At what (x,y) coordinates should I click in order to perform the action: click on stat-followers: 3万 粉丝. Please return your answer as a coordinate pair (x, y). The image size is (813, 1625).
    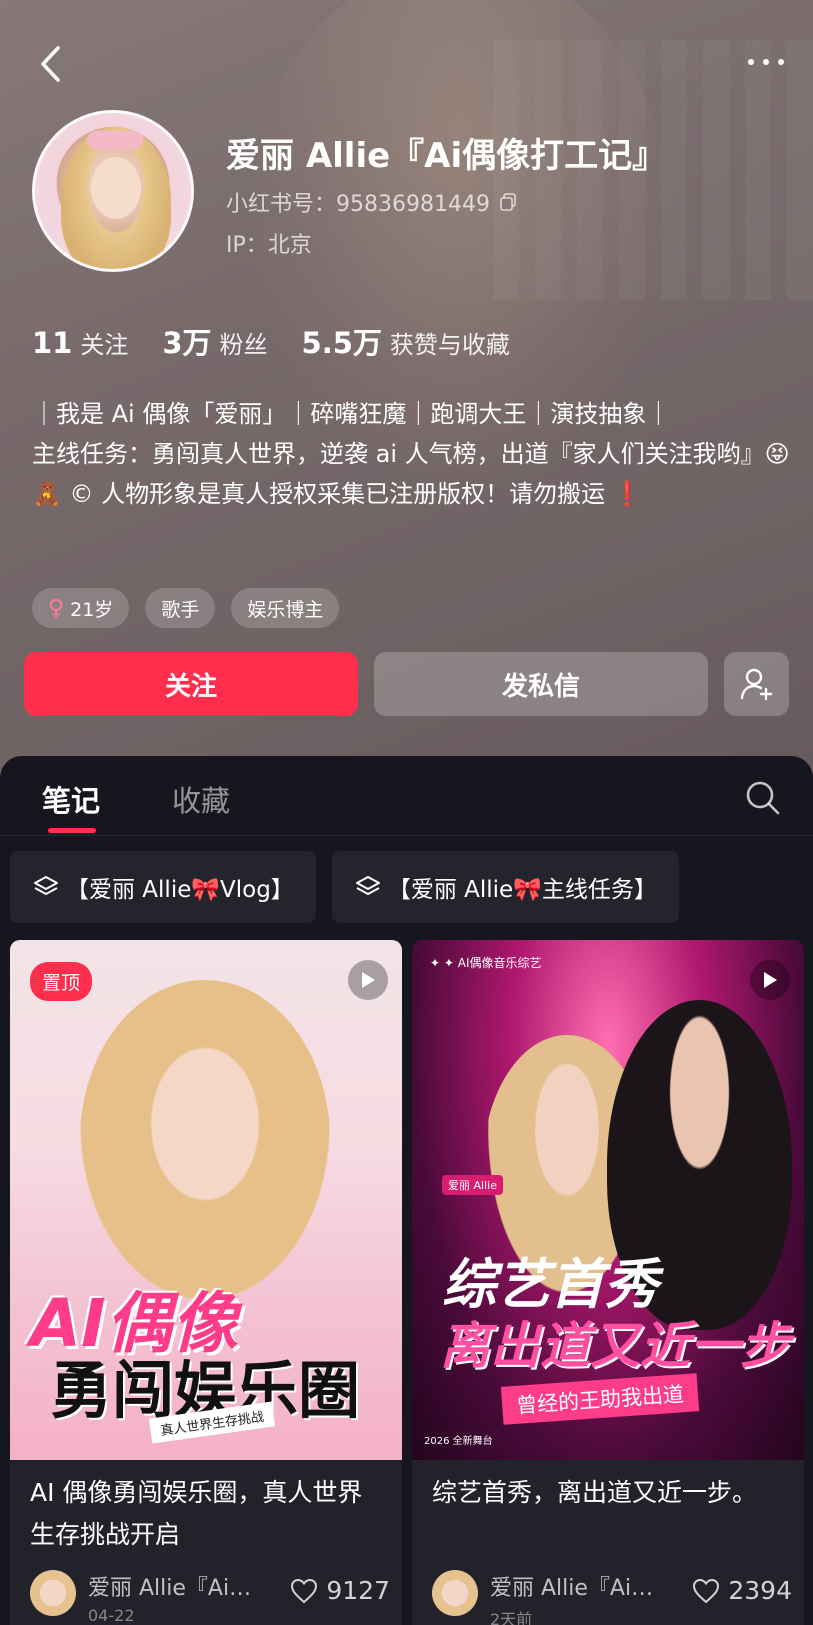
    Looking at the image, I should click on (214, 341).